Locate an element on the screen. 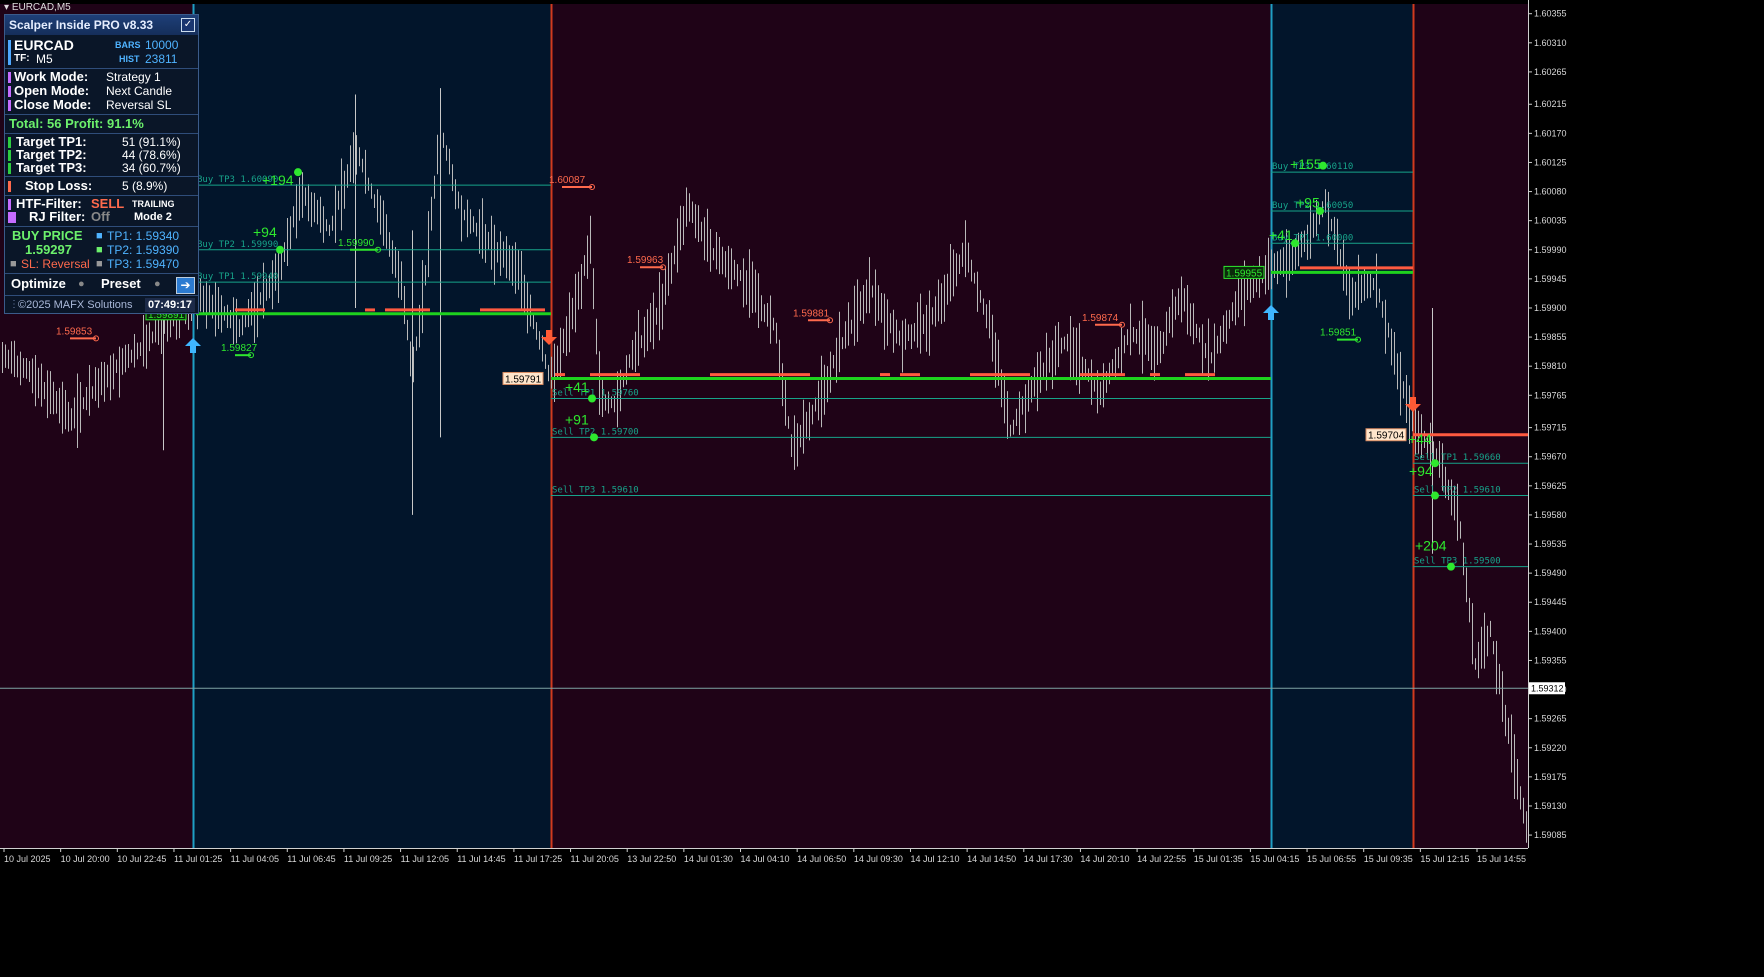 The image size is (1764, 977). tp3-label: Target TP3: is located at coordinates (51, 167).